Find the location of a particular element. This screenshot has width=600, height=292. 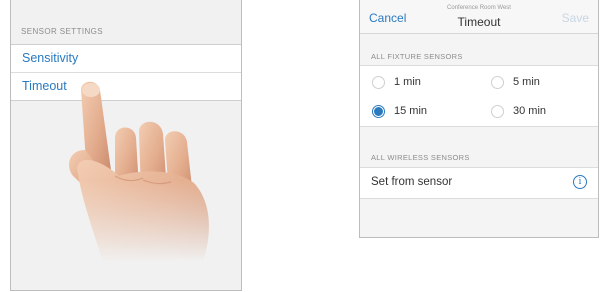

option-label: 5 min is located at coordinates (526, 82).